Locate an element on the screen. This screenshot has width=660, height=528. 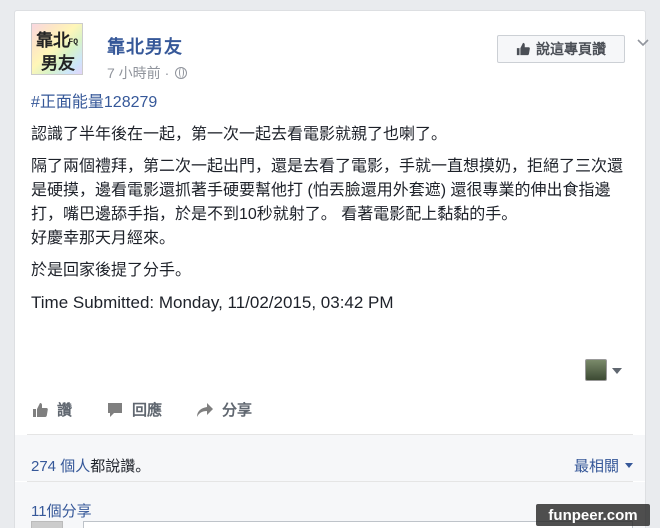
thumbs-up-icon is located at coordinates (523, 49).